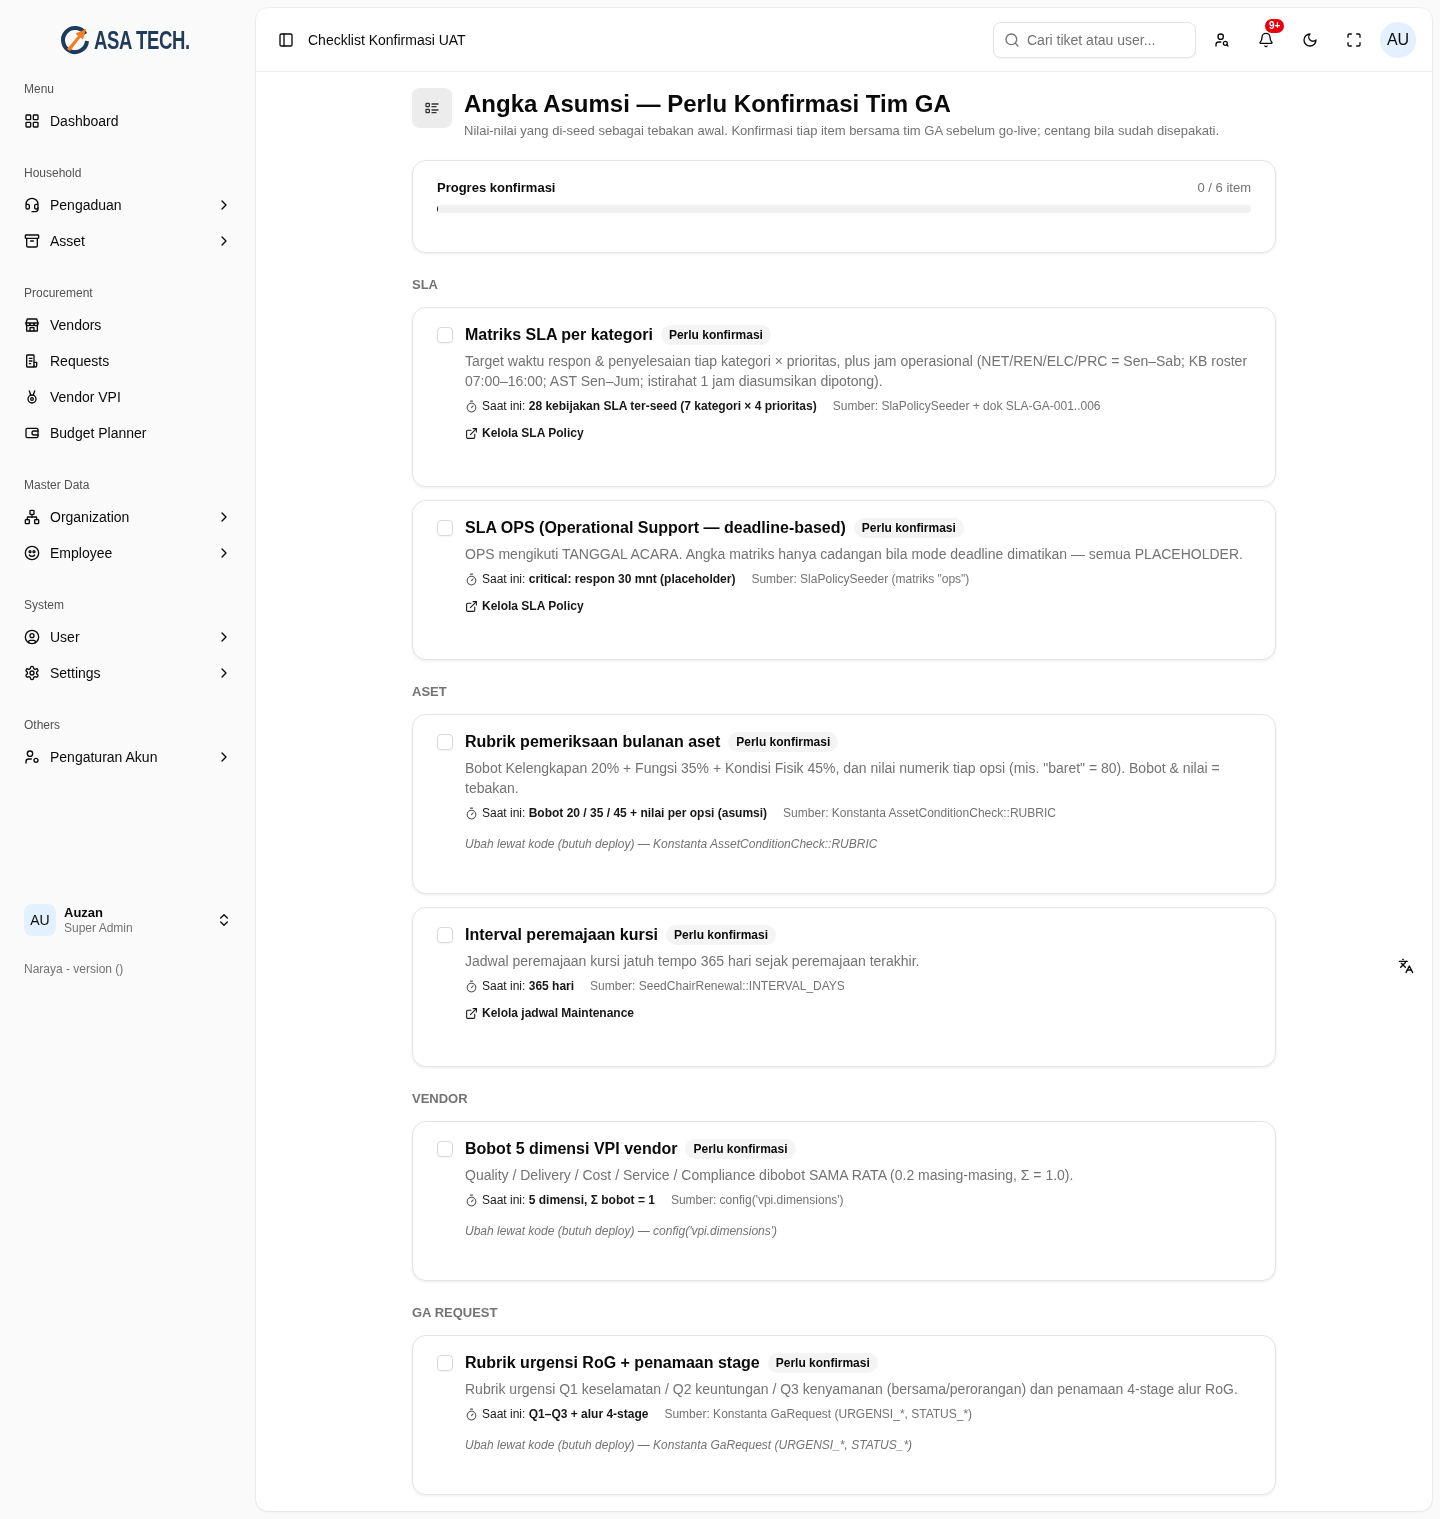  I want to click on source-text: Sumber: config('vpi.dimensions'), so click(757, 1200).